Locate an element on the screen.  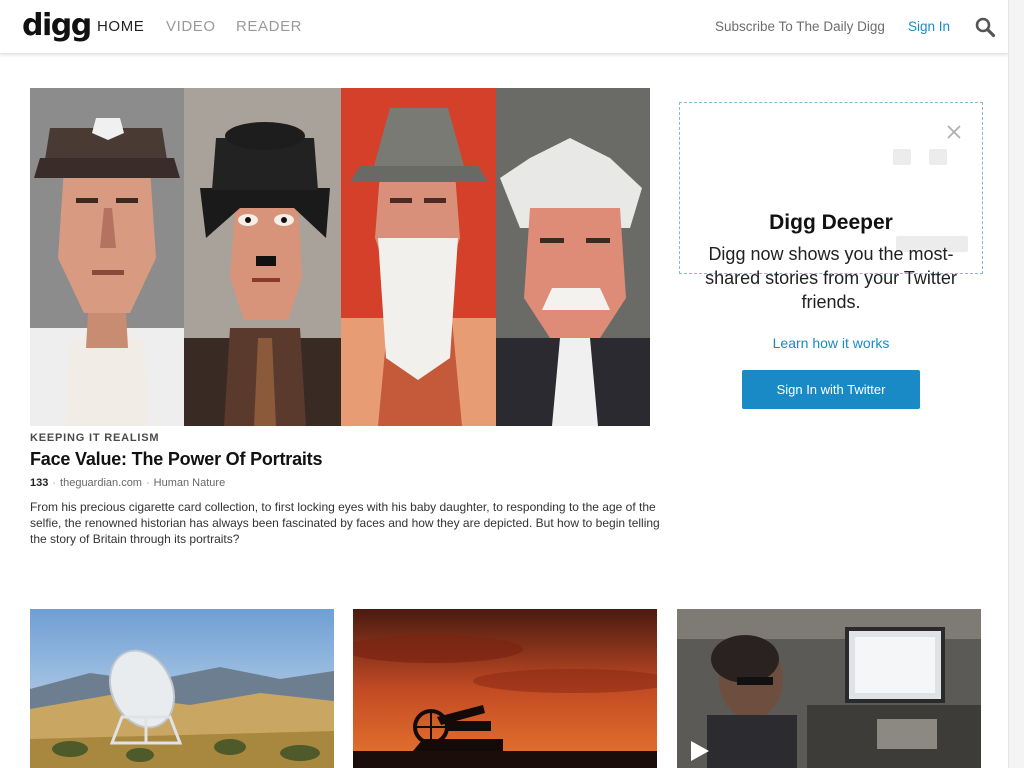
story-thumbnail-workshop-video is located at coordinates (829, 688).